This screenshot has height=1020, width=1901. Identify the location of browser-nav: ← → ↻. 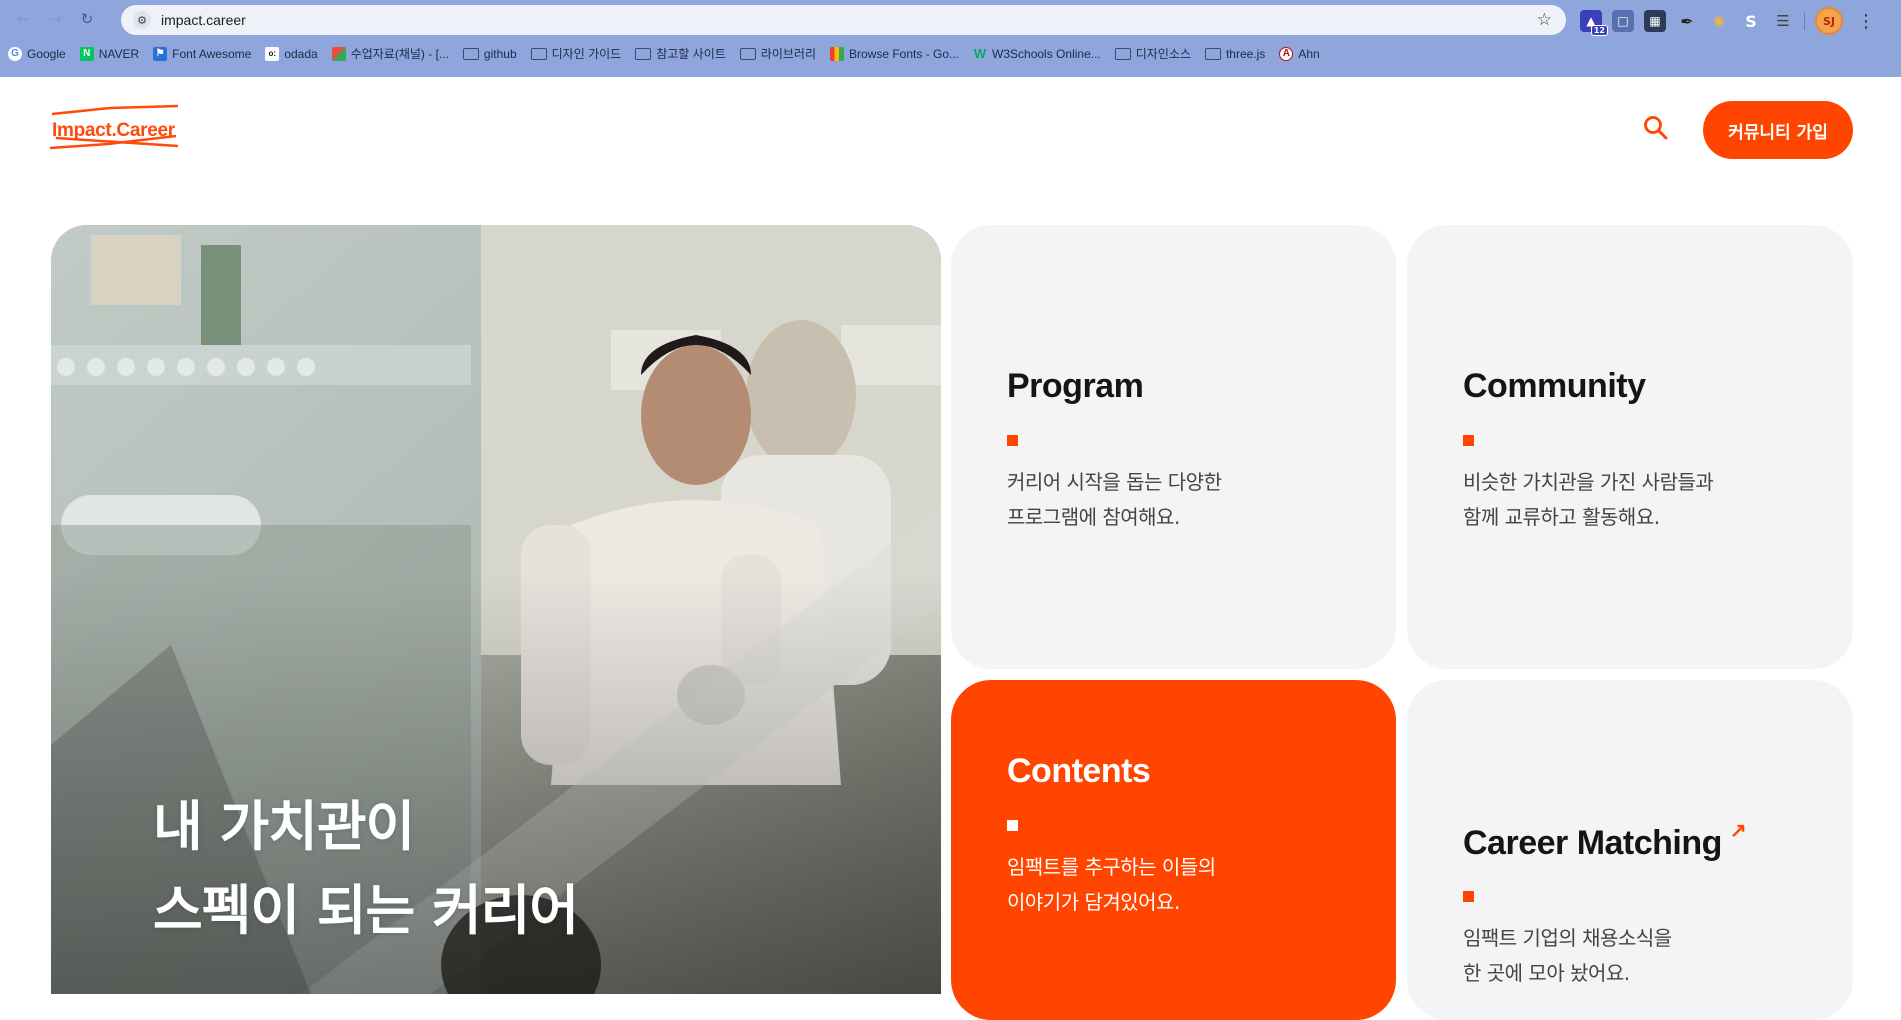
(55, 19).